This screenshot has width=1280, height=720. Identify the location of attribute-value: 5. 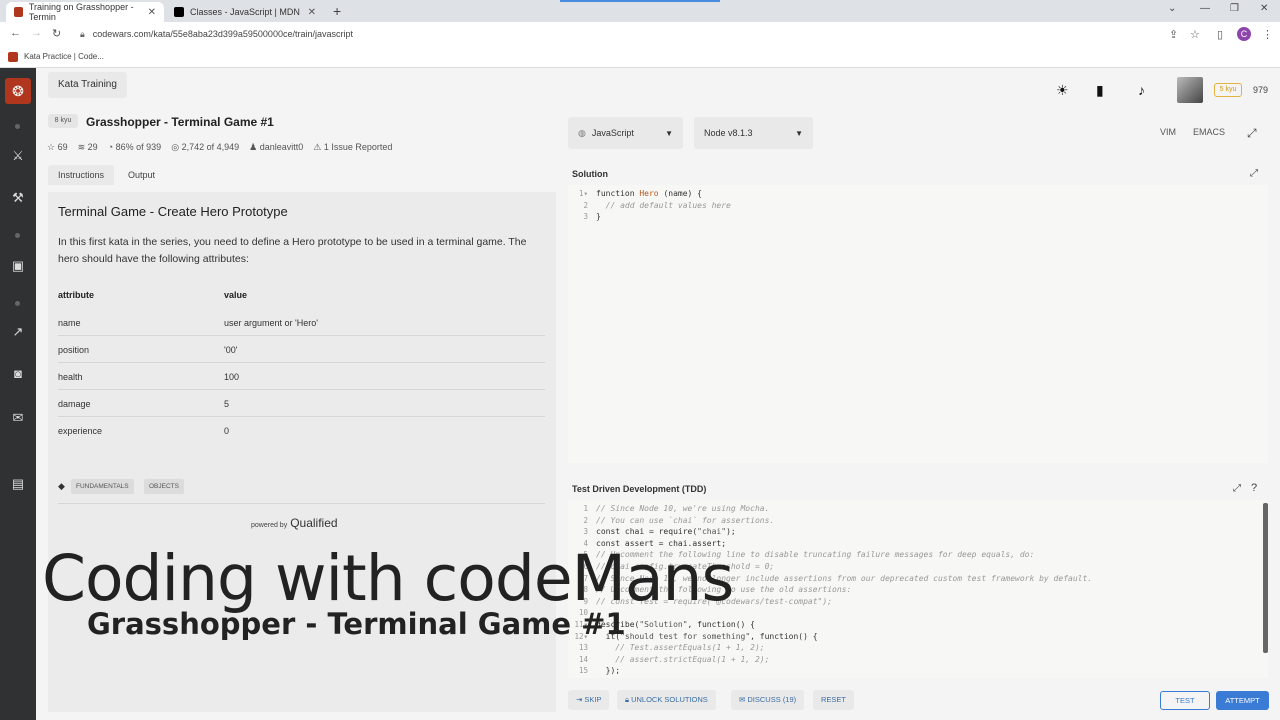
(227, 404).